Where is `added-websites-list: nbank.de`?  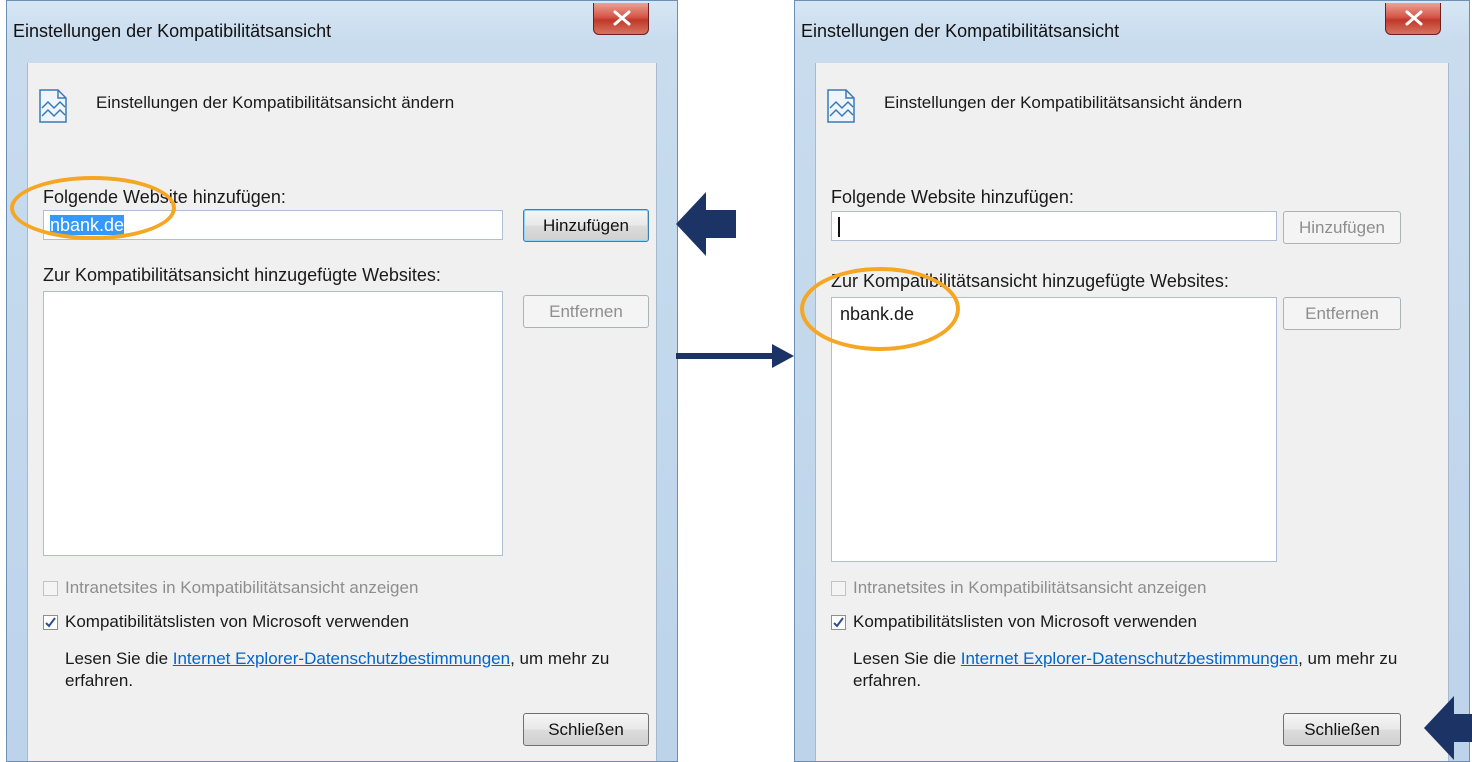
added-websites-list: nbank.de is located at coordinates (1054, 429).